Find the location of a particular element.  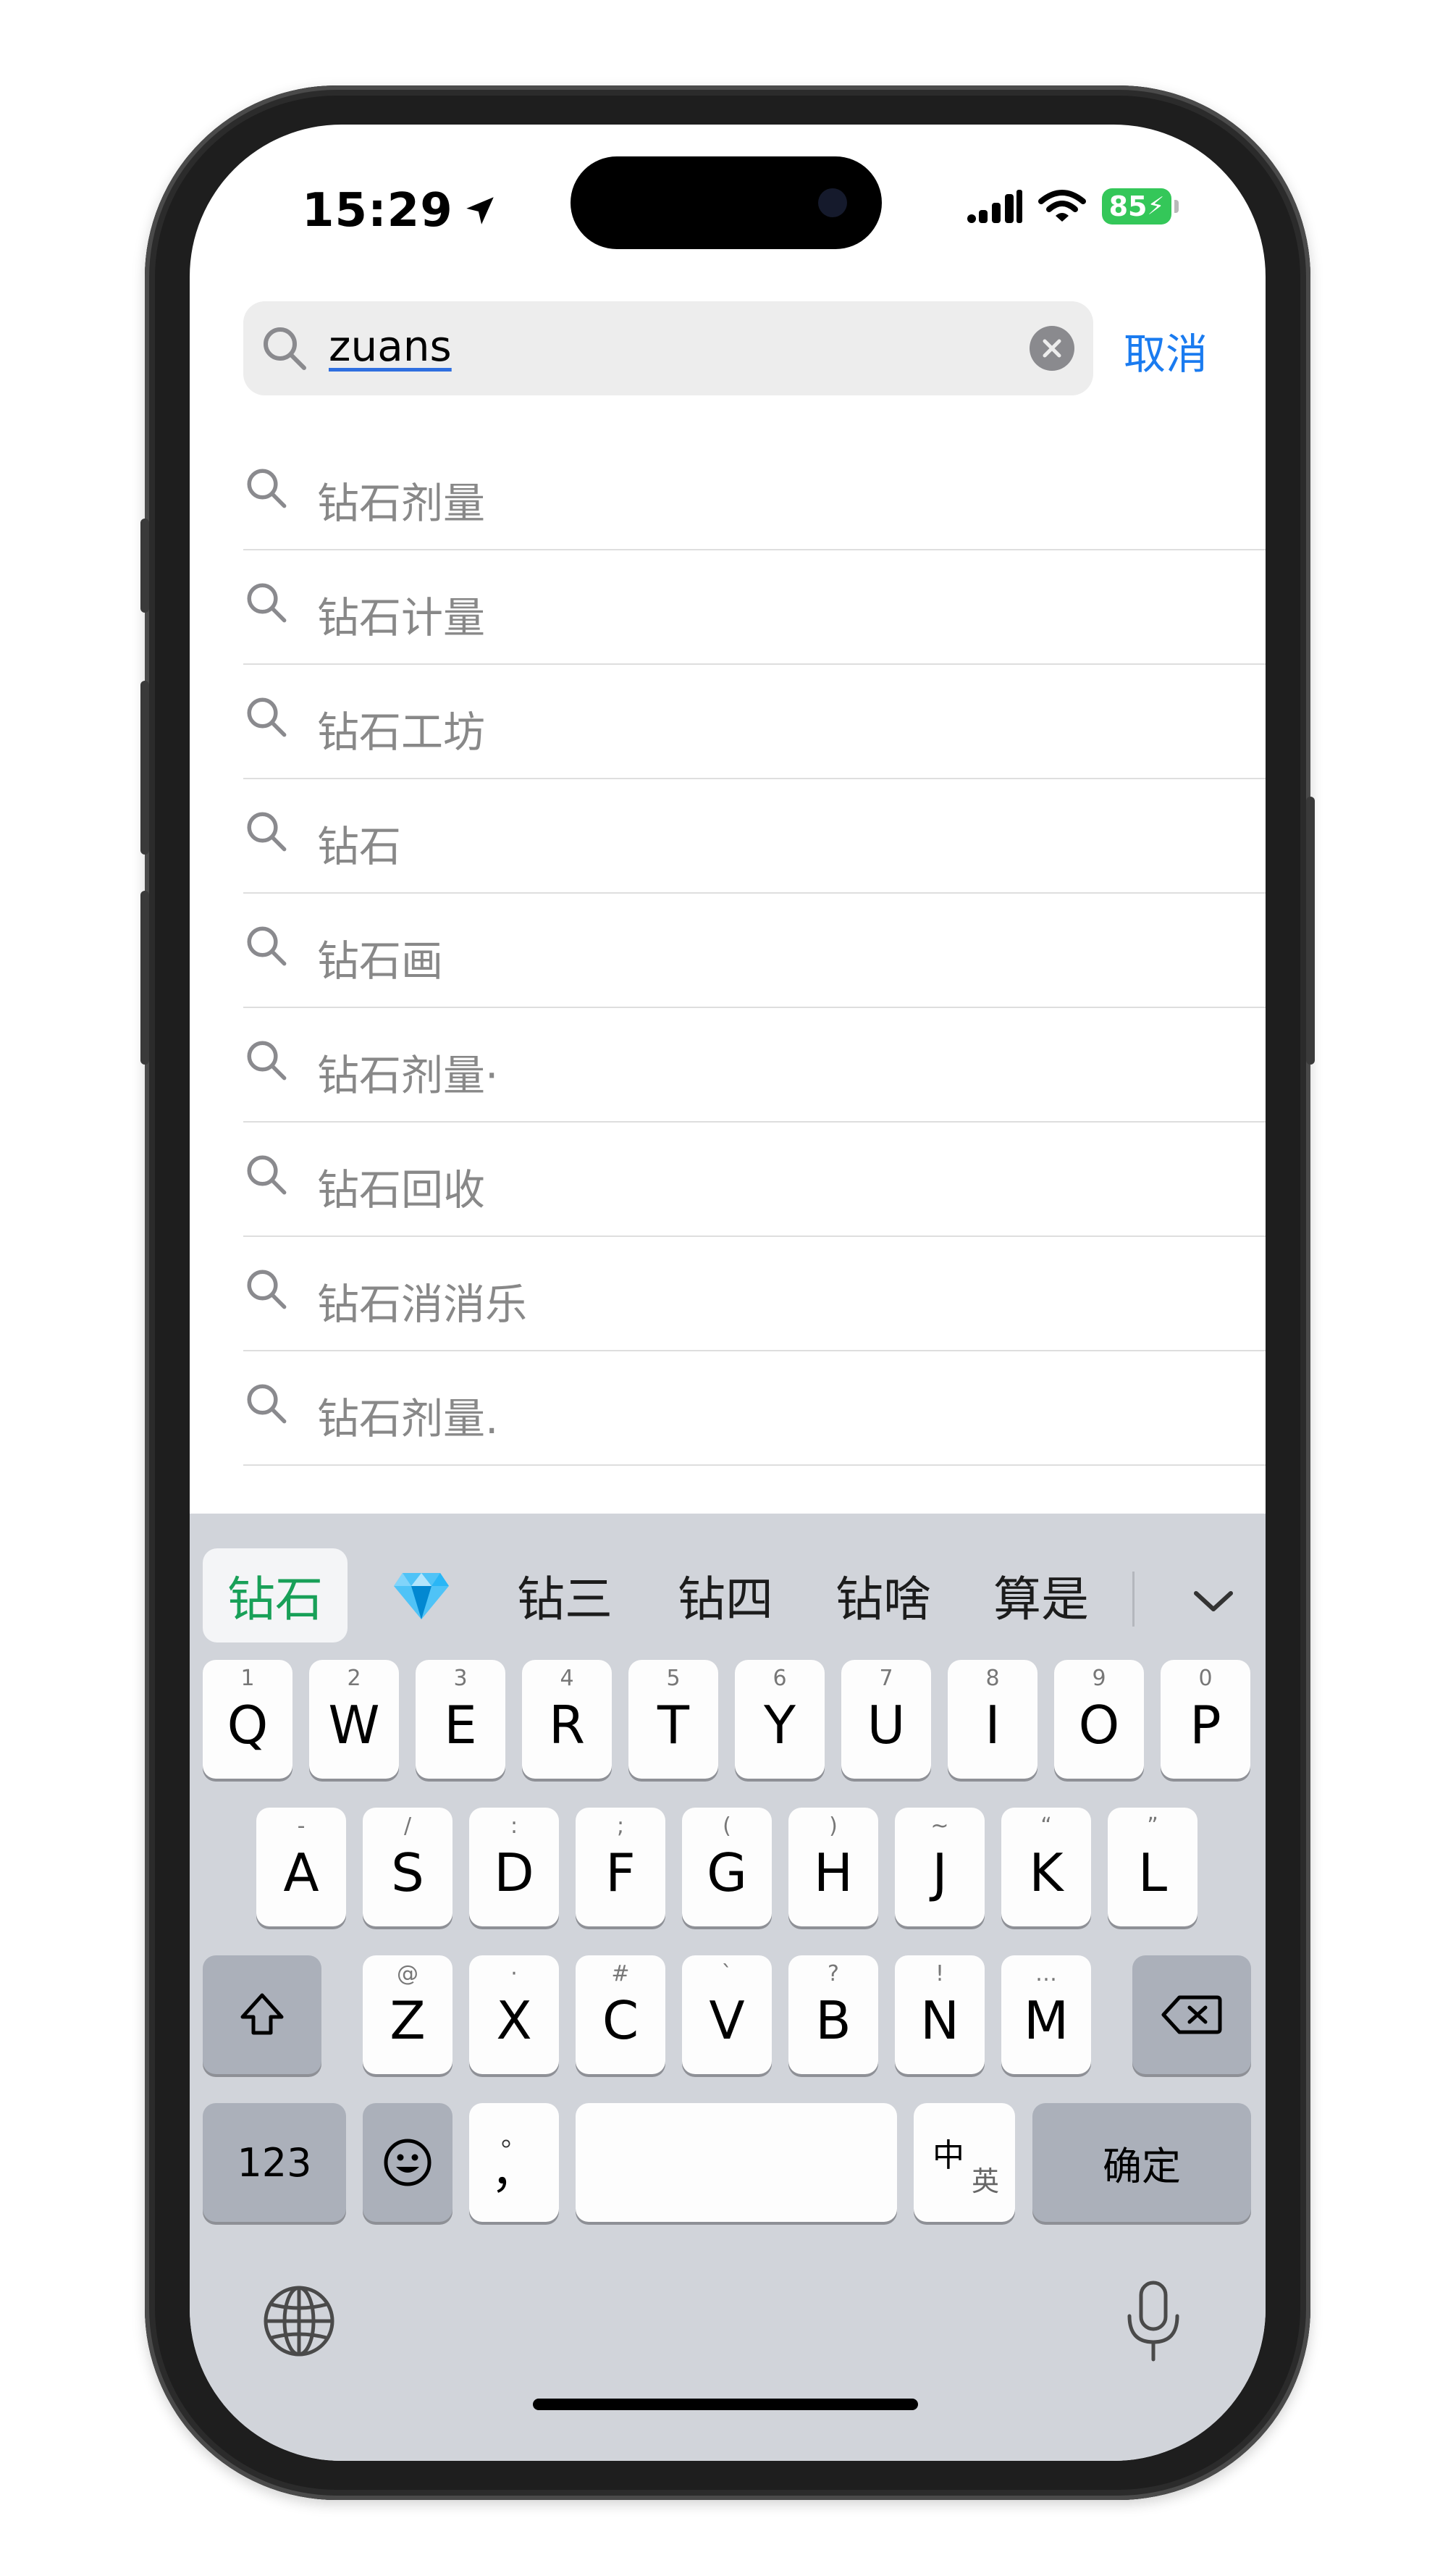

home-indicator is located at coordinates (725, 2404).